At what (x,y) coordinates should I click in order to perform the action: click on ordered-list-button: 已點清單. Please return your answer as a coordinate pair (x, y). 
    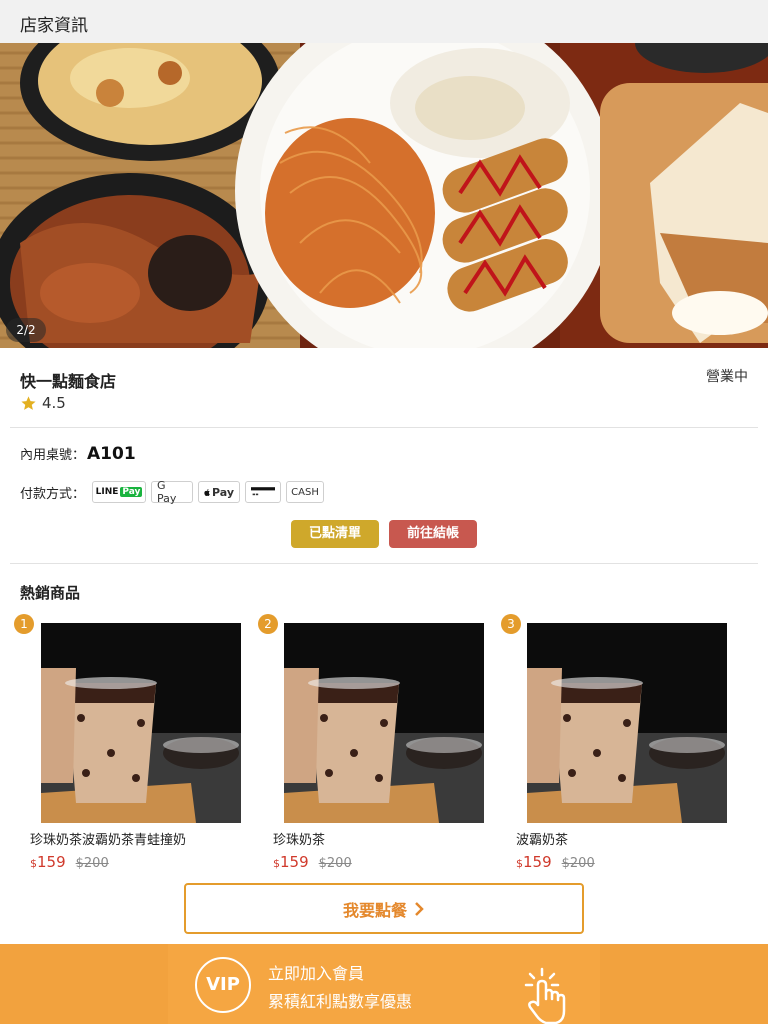
    Looking at the image, I should click on (335, 534).